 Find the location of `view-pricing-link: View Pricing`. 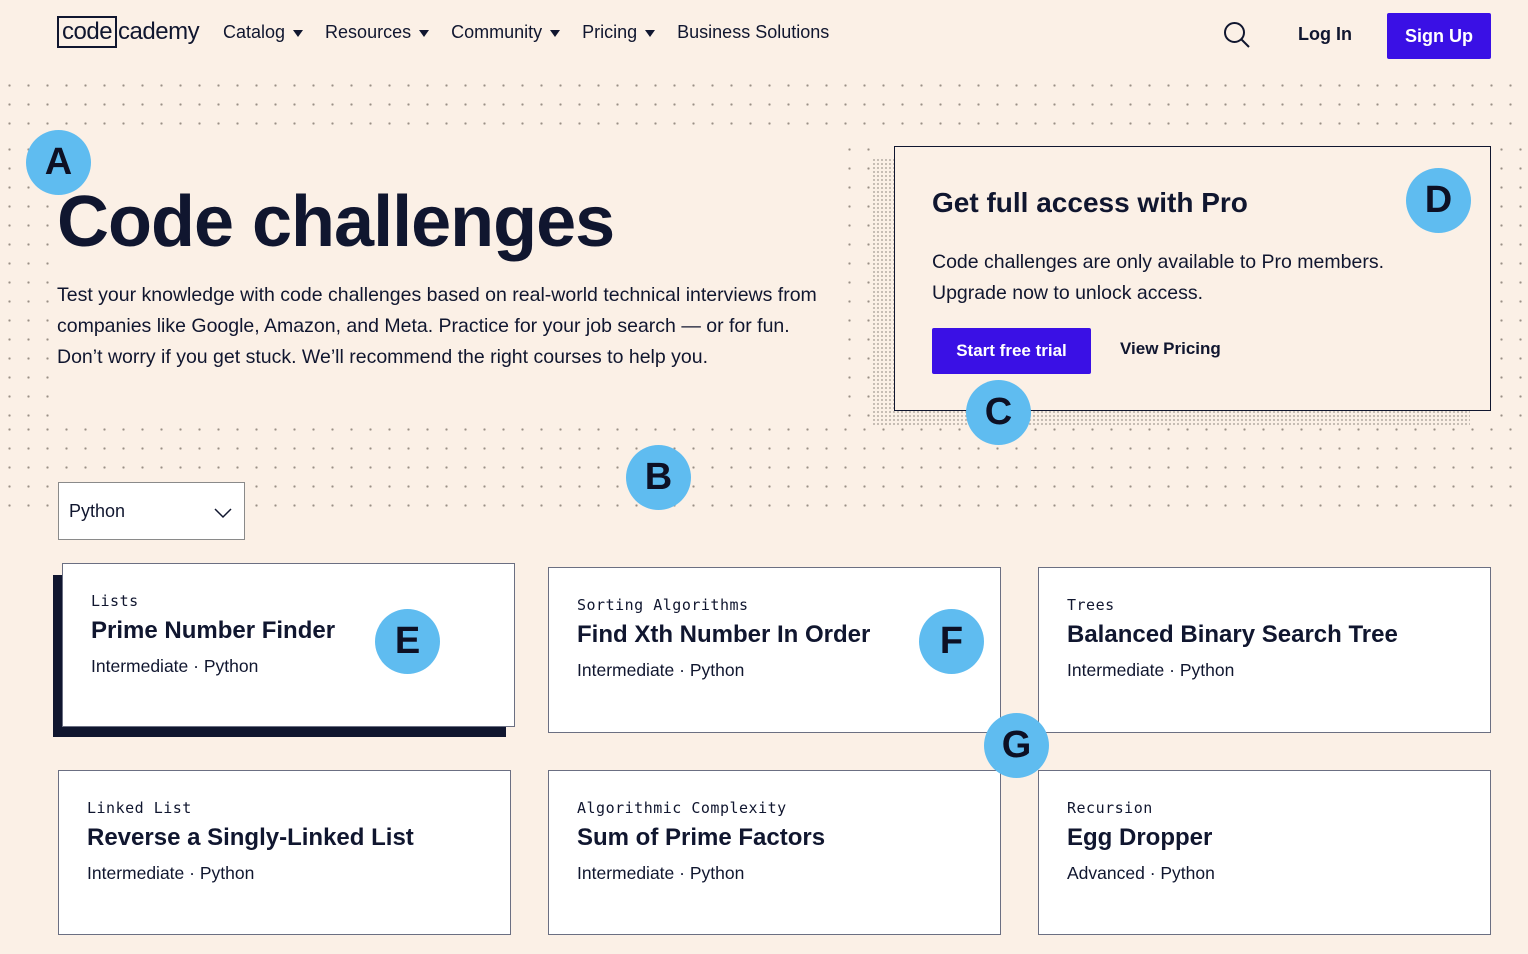

view-pricing-link: View Pricing is located at coordinates (1170, 349).